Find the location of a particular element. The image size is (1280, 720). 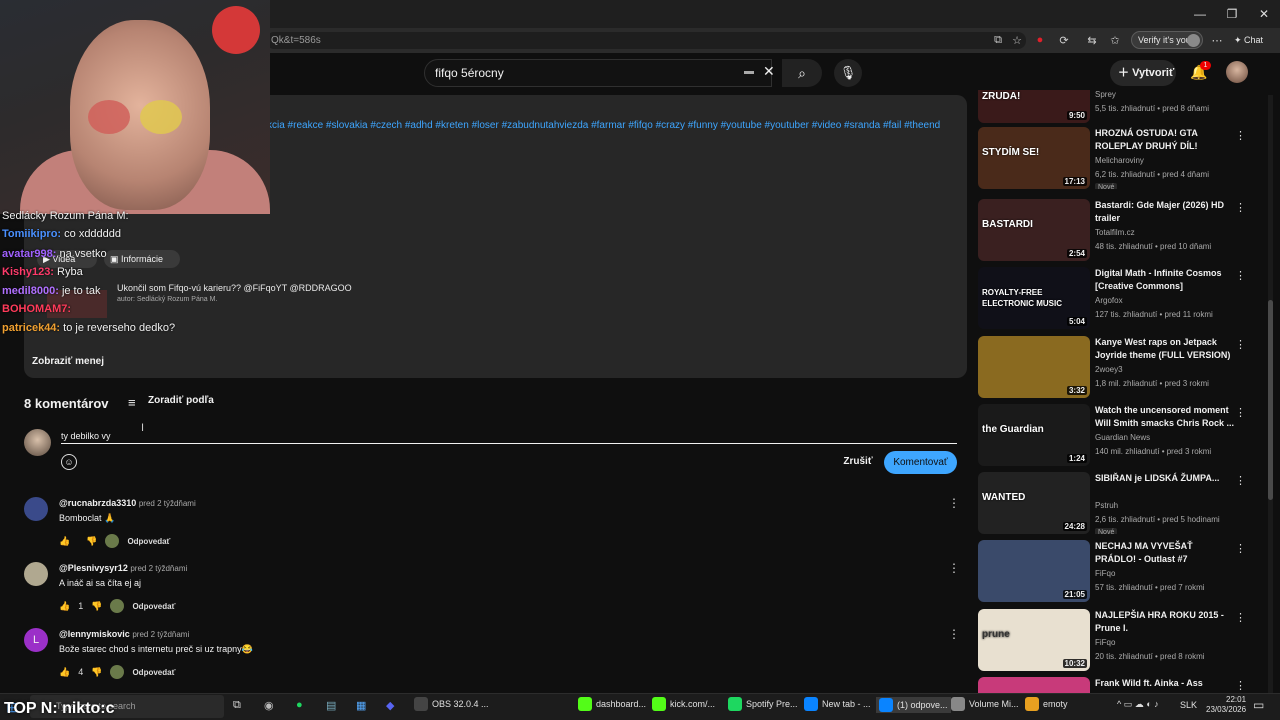

video-thumbnail: the Guardian 1:24 is located at coordinates (1034, 435).